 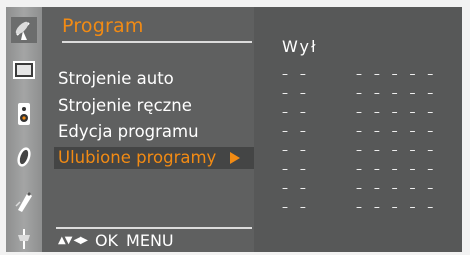 What do you see at coordinates (103, 26) in the screenshot?
I see `menu-title: Program` at bounding box center [103, 26].